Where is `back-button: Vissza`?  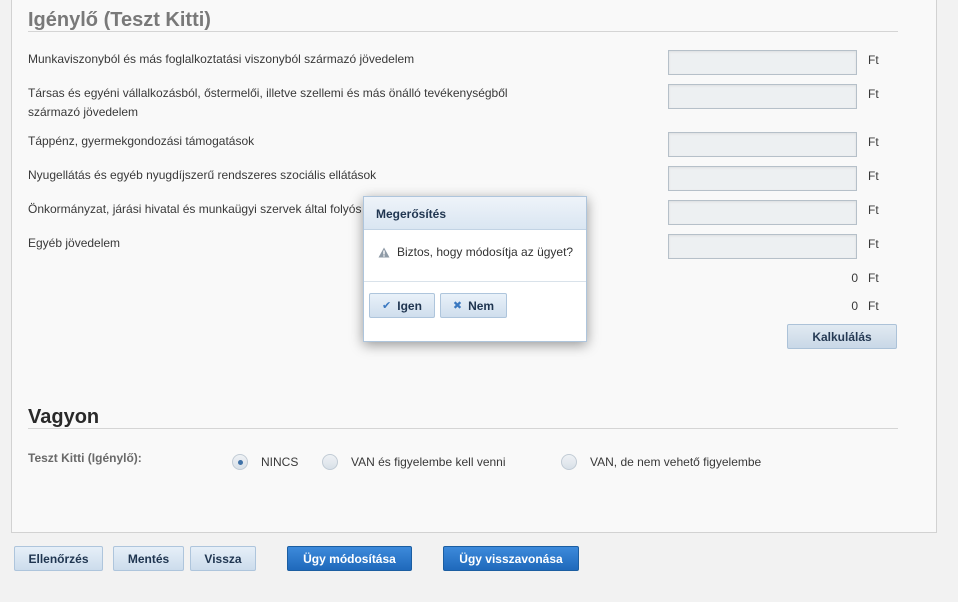 back-button: Vissza is located at coordinates (223, 558).